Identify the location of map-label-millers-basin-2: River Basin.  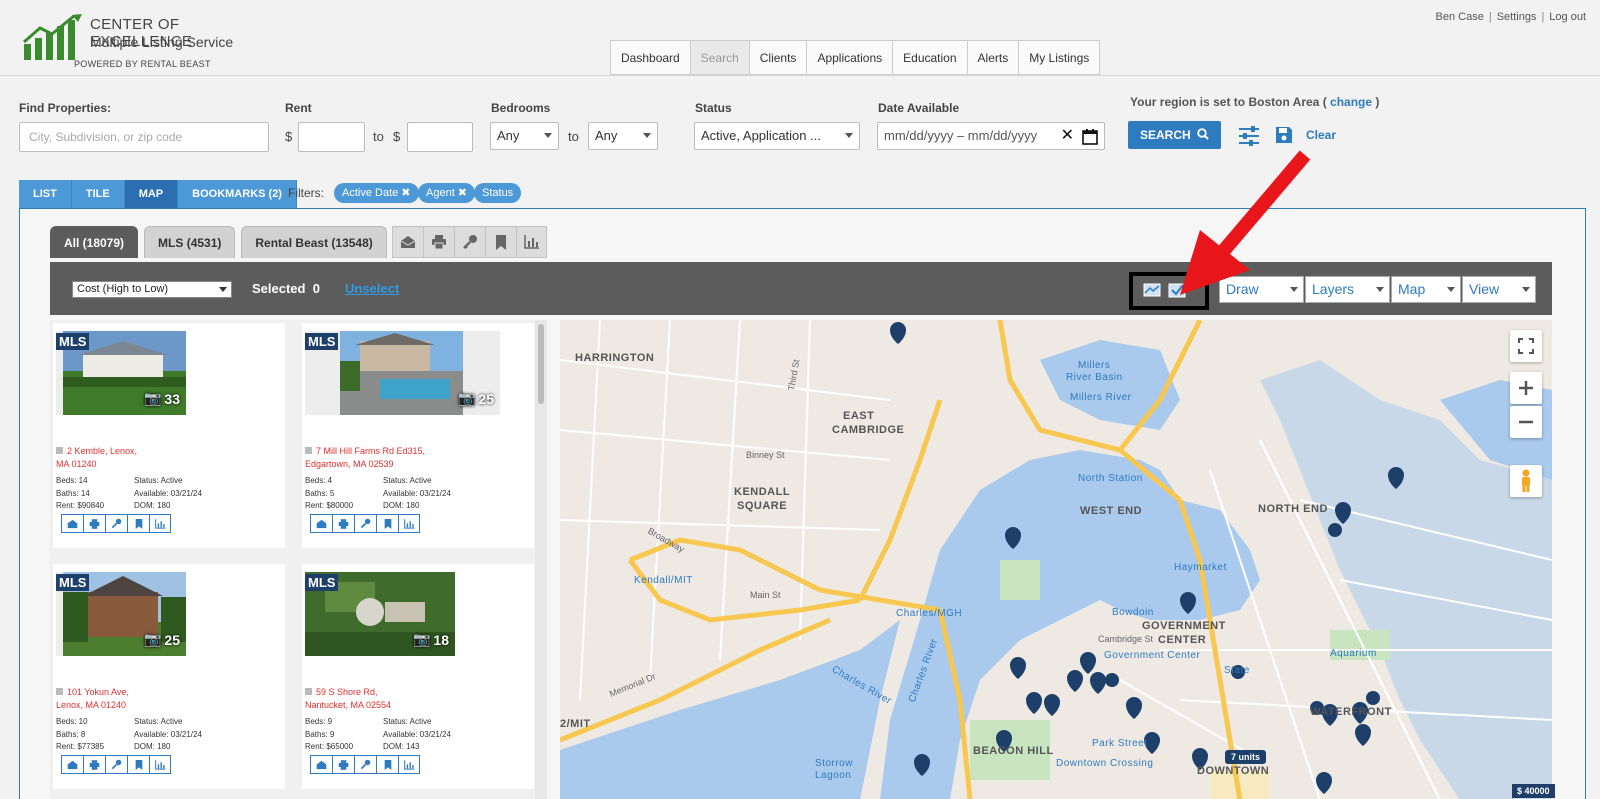
(1094, 377).